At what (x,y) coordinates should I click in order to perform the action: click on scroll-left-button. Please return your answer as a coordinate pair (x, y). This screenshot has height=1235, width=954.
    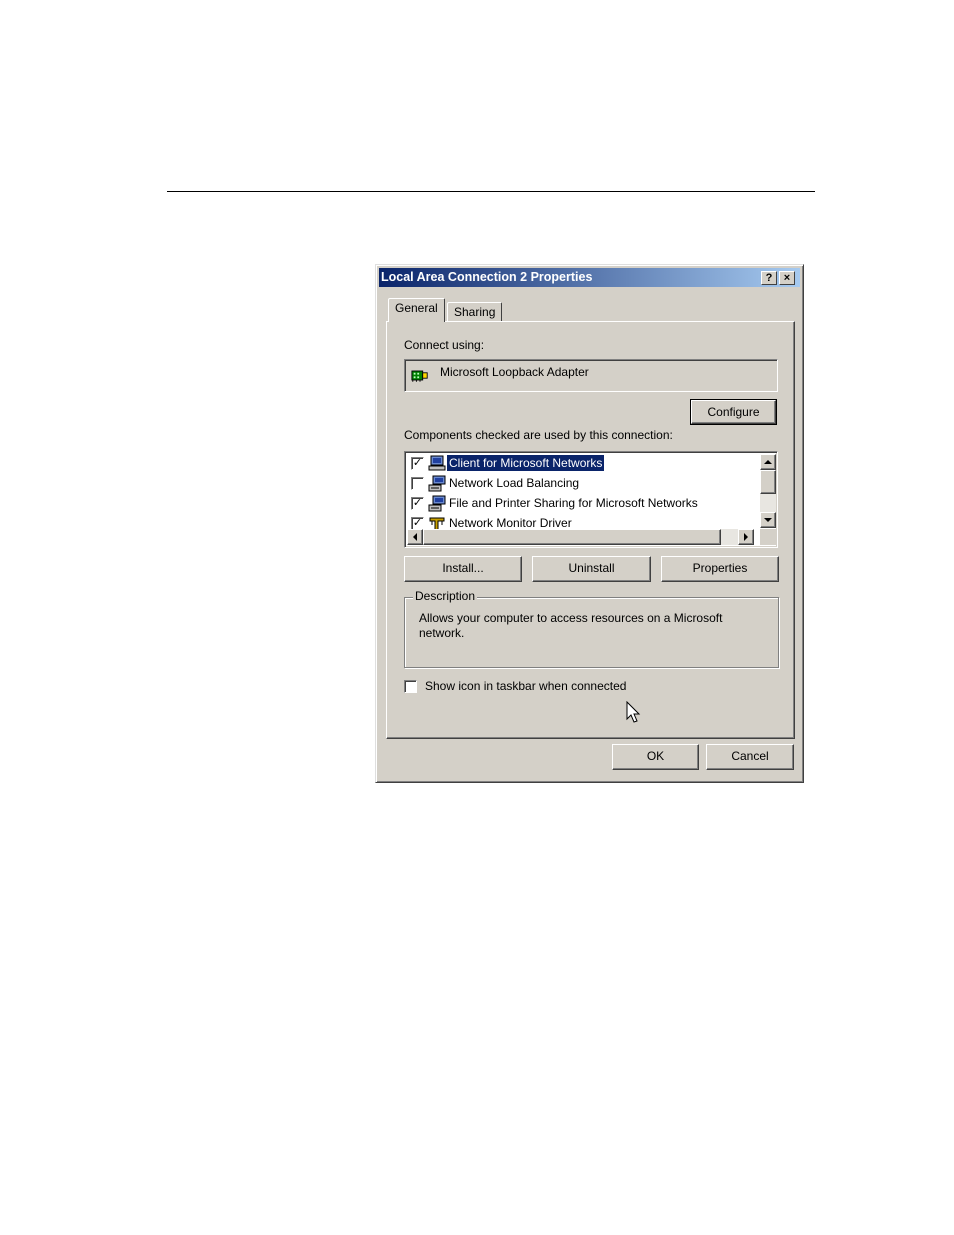
    Looking at the image, I should click on (415, 537).